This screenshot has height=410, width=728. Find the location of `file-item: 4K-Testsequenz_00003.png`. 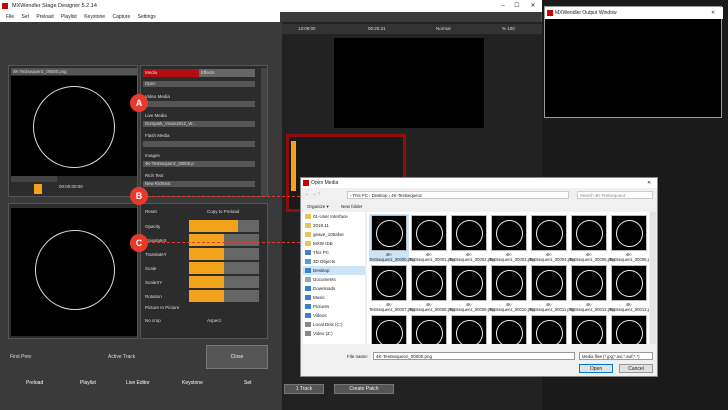

file-item: 4K-Testsequenz_00003.png is located at coordinates (512, 238).